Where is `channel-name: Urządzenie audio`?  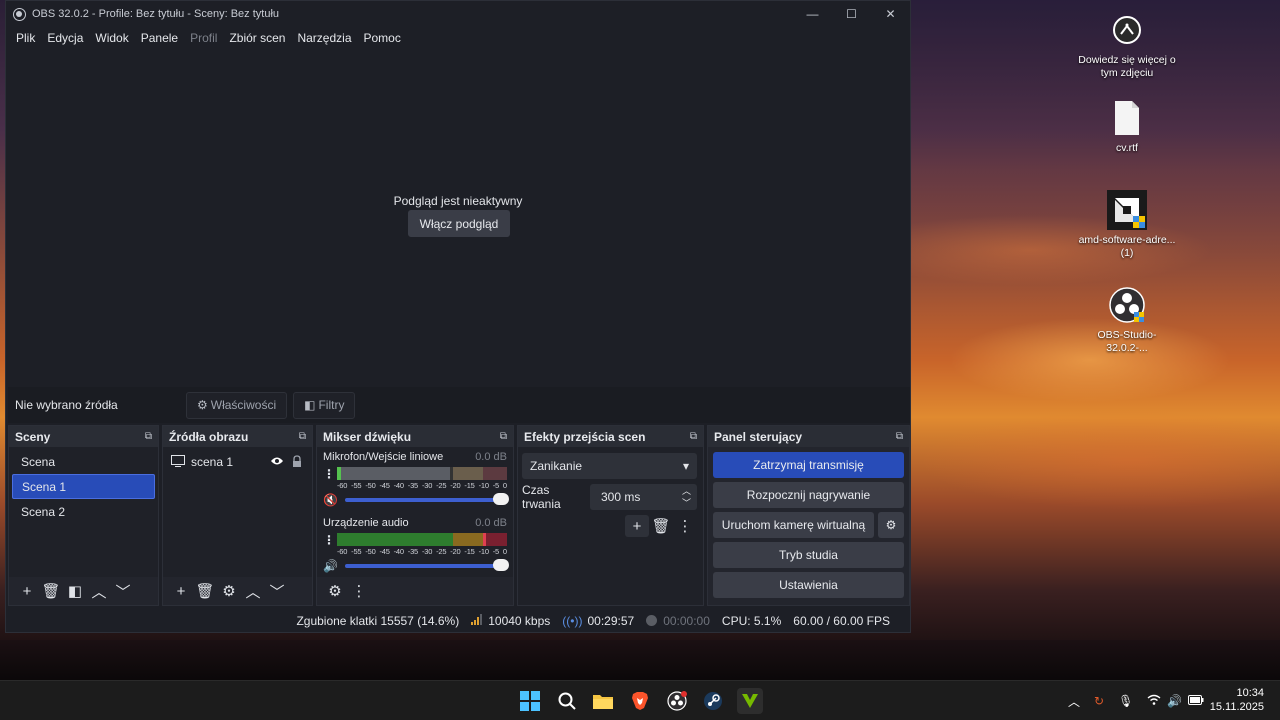
channel-name: Urządzenie audio is located at coordinates (366, 523).